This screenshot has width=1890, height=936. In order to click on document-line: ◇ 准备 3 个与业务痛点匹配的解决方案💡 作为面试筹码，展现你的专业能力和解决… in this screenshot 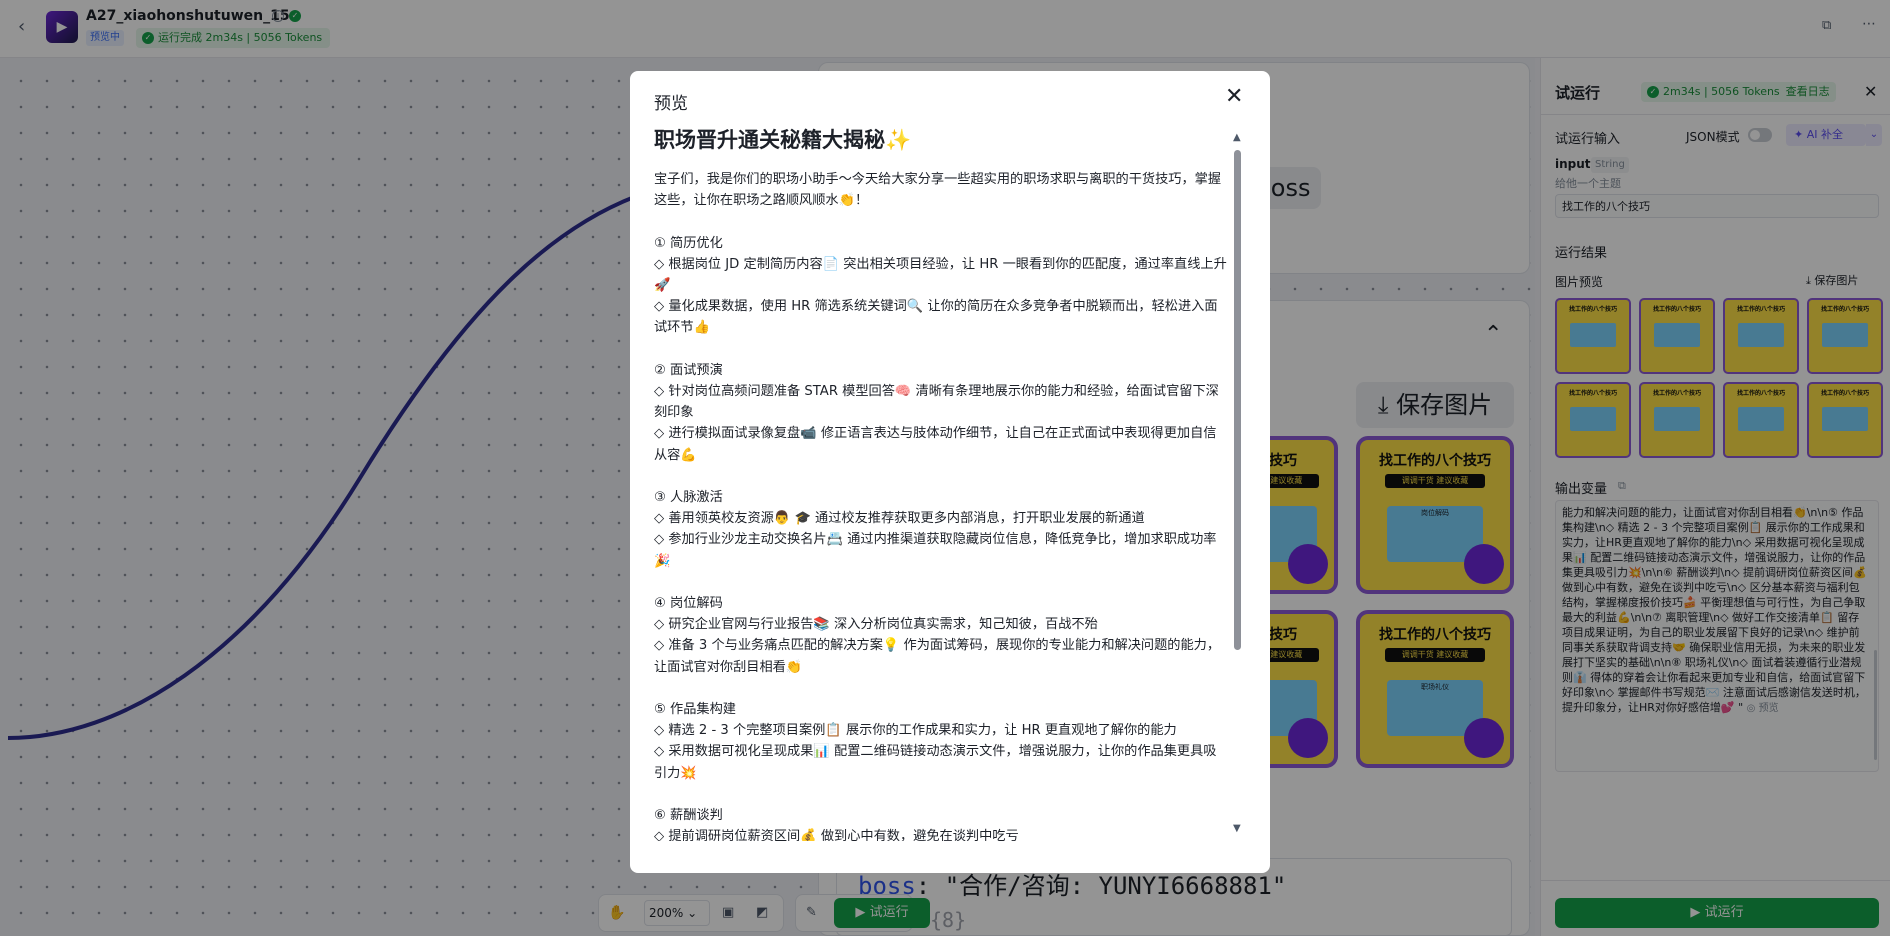, I will do `click(937, 656)`.